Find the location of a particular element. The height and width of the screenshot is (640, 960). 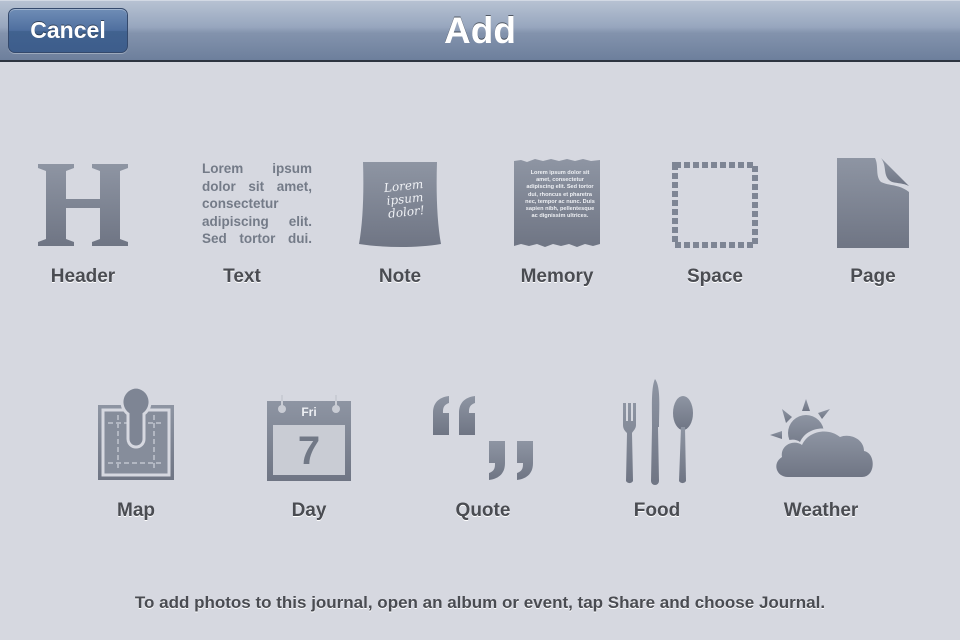

add-food-item: Food is located at coordinates (657, 455).